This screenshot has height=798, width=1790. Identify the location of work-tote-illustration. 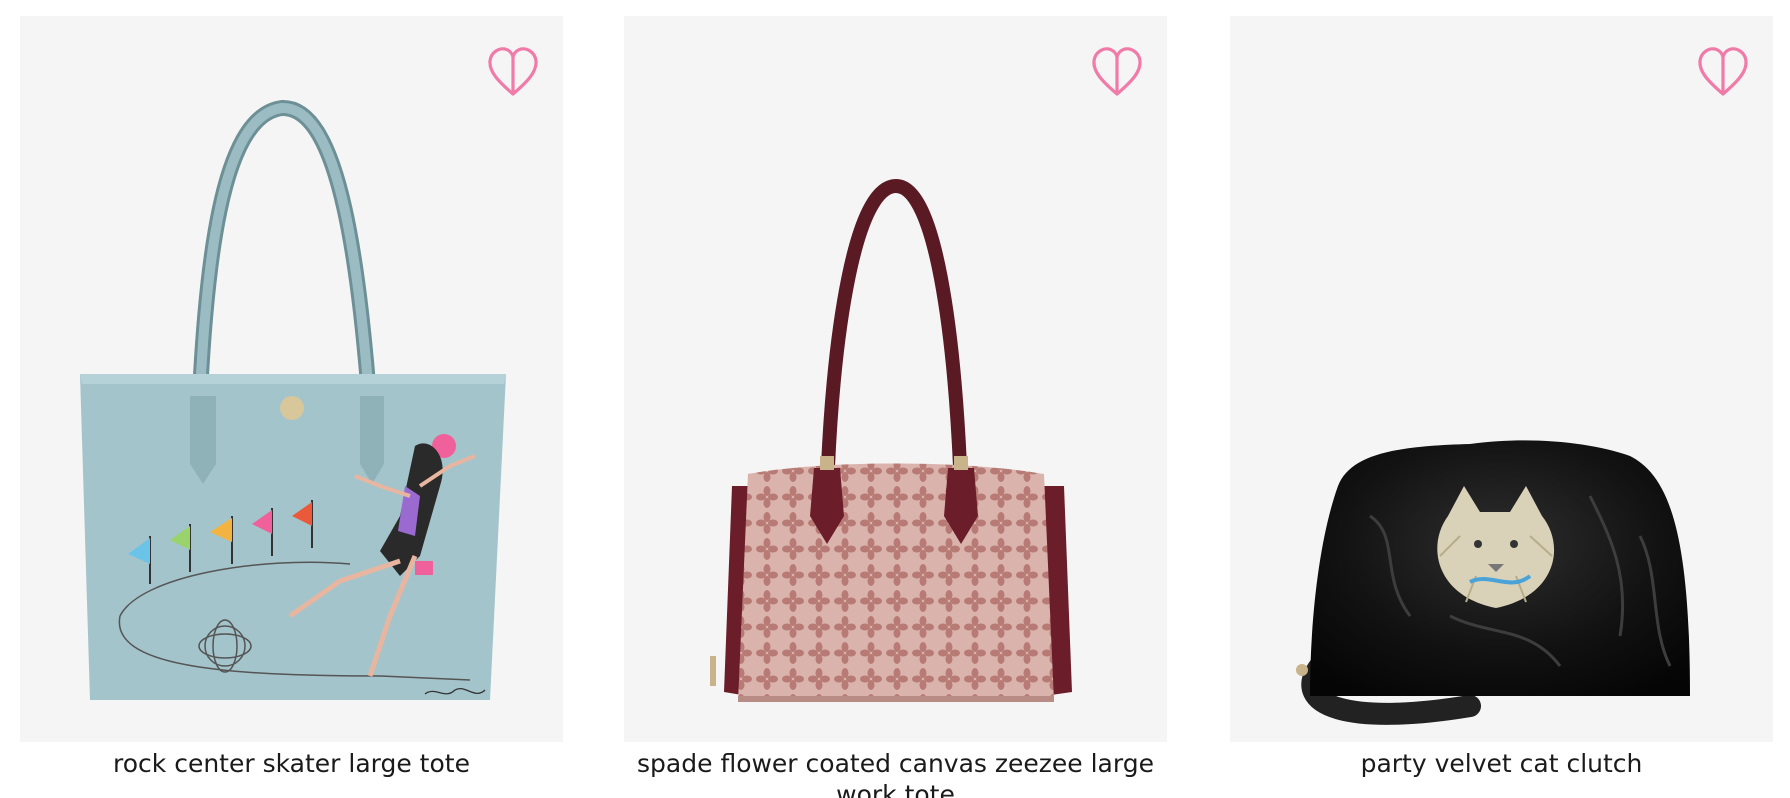
(891, 440).